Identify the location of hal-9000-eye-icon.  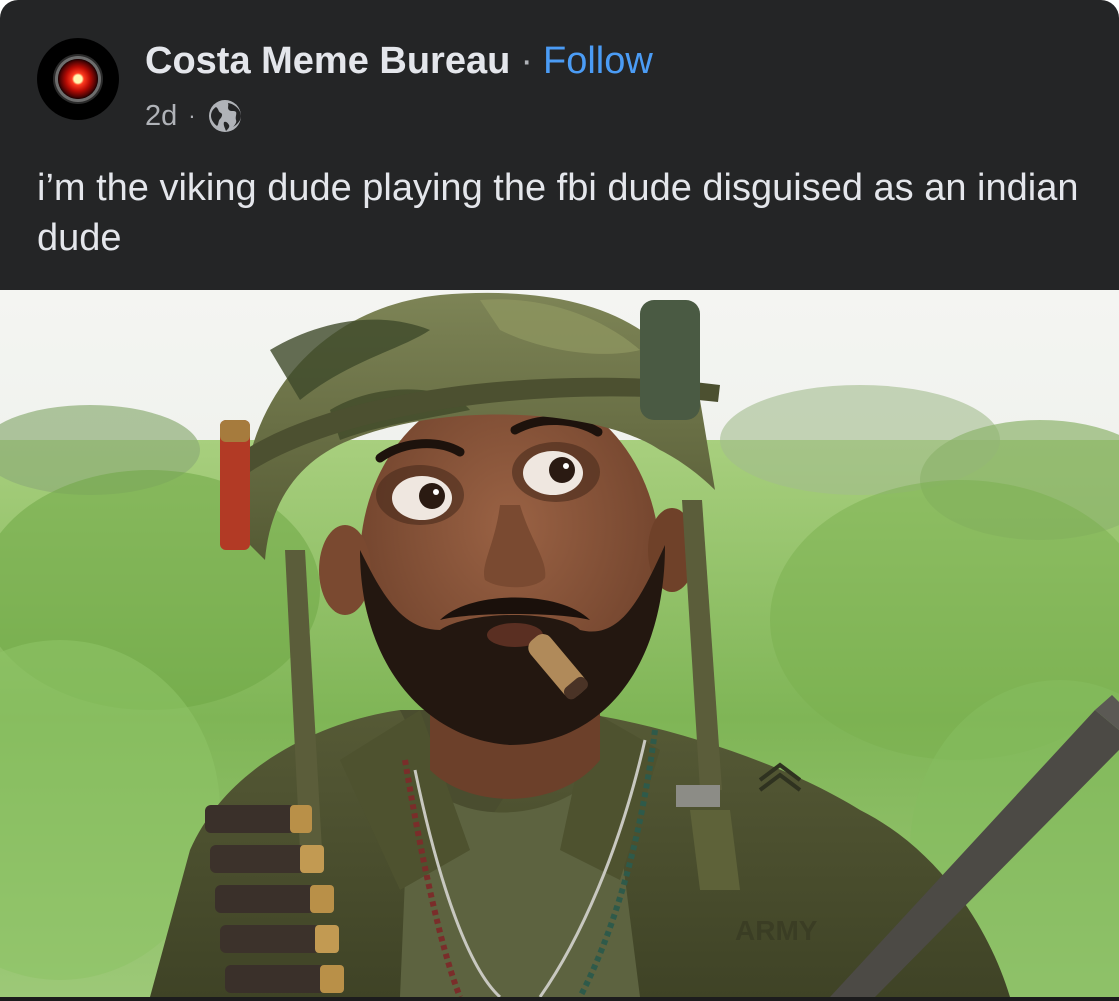
(78, 79).